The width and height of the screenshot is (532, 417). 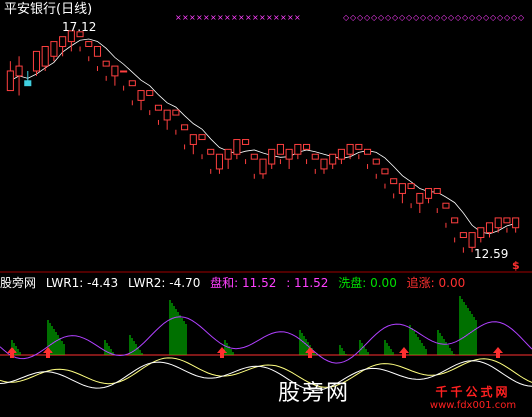 What do you see at coordinates (266, 340) in the screenshot?
I see `panhe-line` at bounding box center [266, 340].